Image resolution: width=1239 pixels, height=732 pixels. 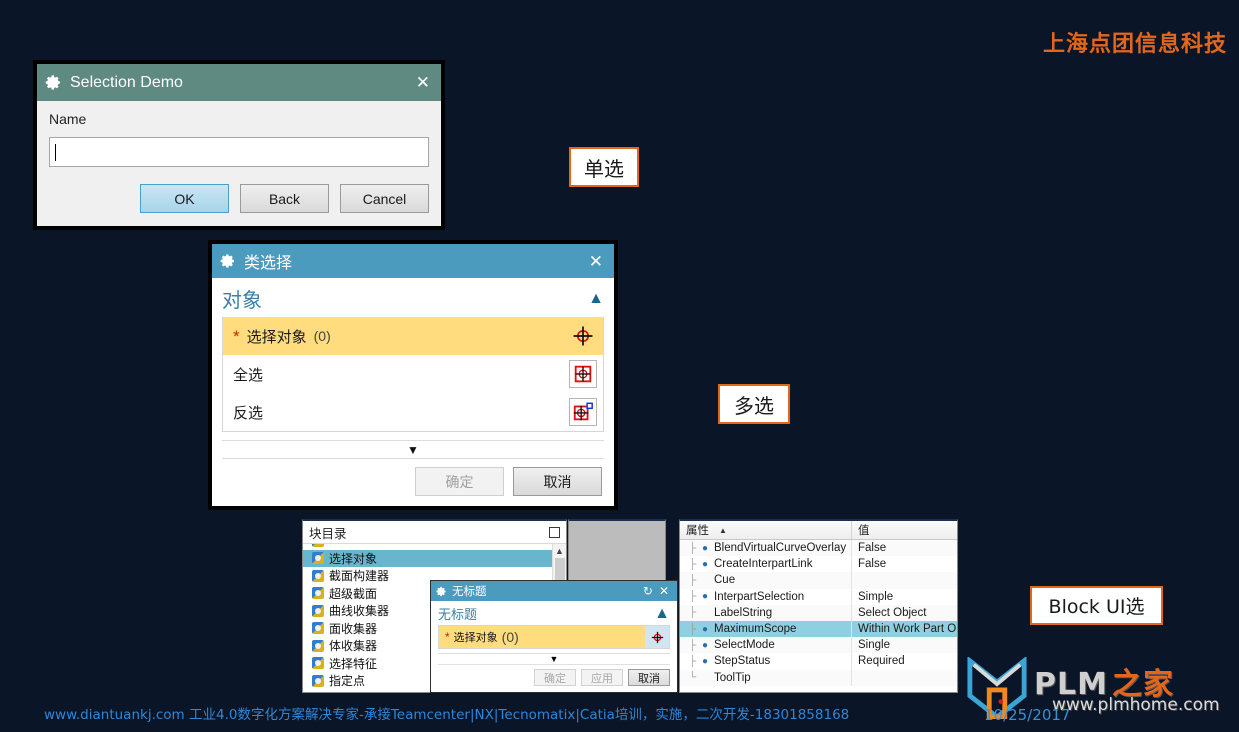 What do you see at coordinates (413, 482) in the screenshot?
I see `class-selection-footer: 确定 取消` at bounding box center [413, 482].